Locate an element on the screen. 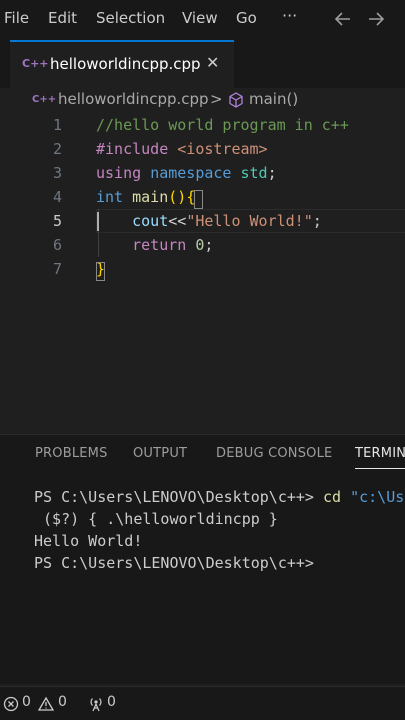  code-token: "Hello World!" is located at coordinates (249, 221).